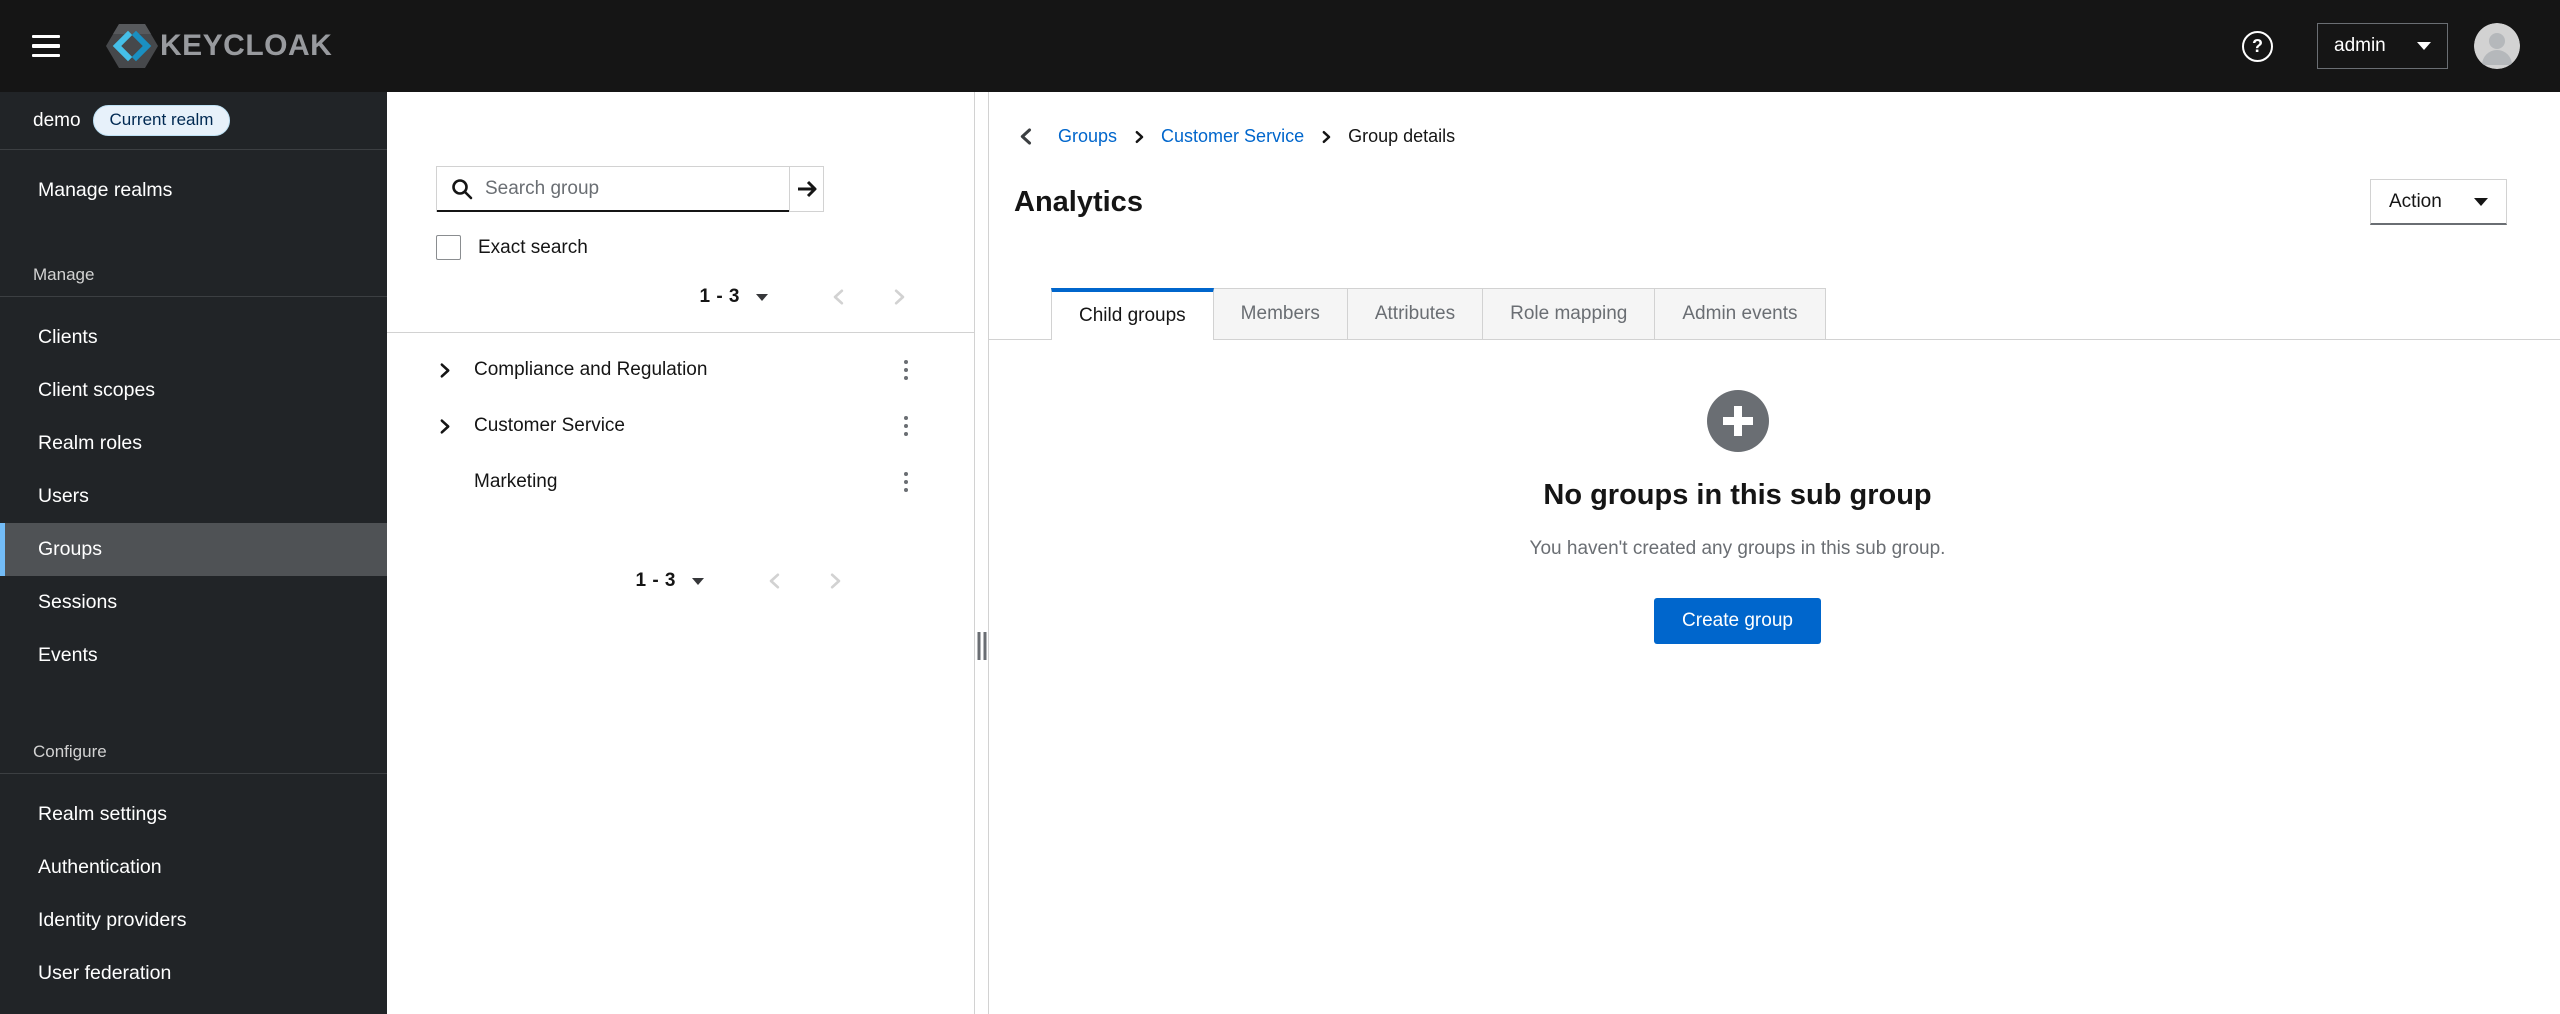  I want to click on sidebar-item-identity-providers: Identity providers, so click(193, 920).